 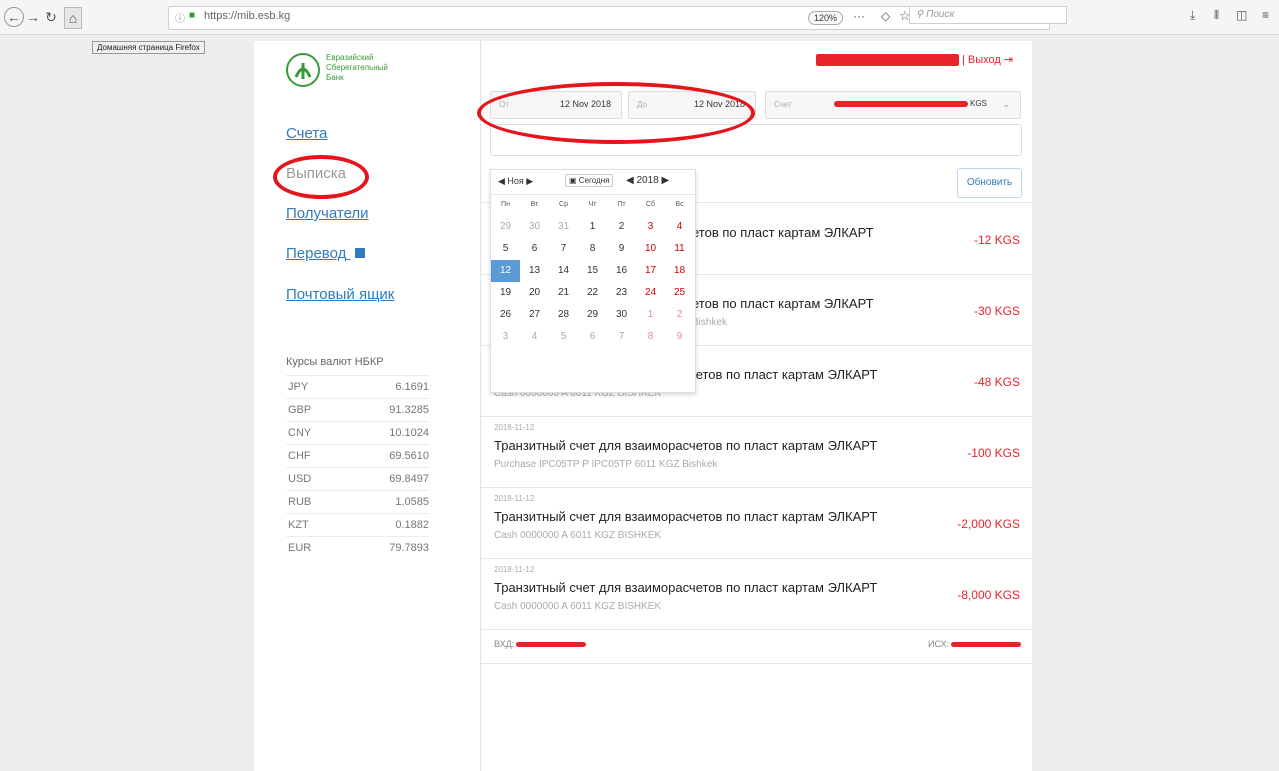 What do you see at coordinates (327, 213) in the screenshot?
I see `sidebar-item-recipients: Получатели` at bounding box center [327, 213].